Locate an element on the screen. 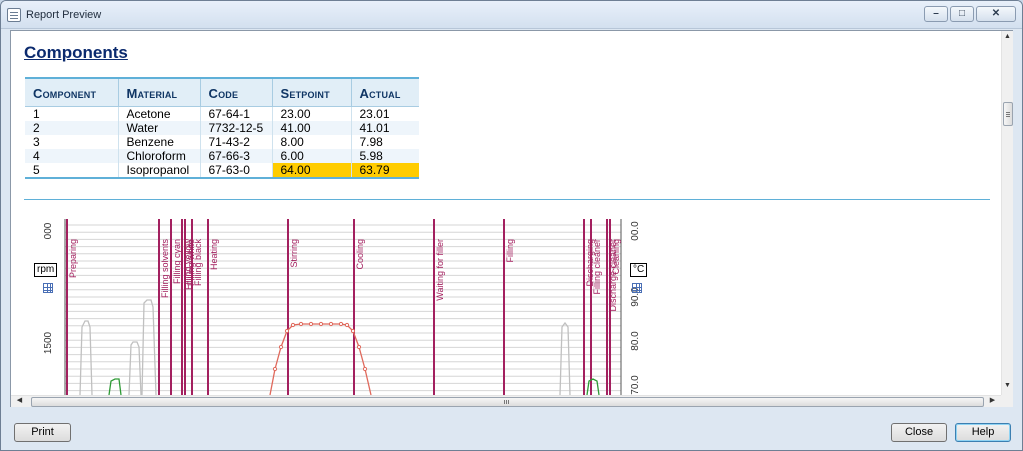 The height and width of the screenshot is (451, 1023). right-tick-label: 80.0 is located at coordinates (635, 341).